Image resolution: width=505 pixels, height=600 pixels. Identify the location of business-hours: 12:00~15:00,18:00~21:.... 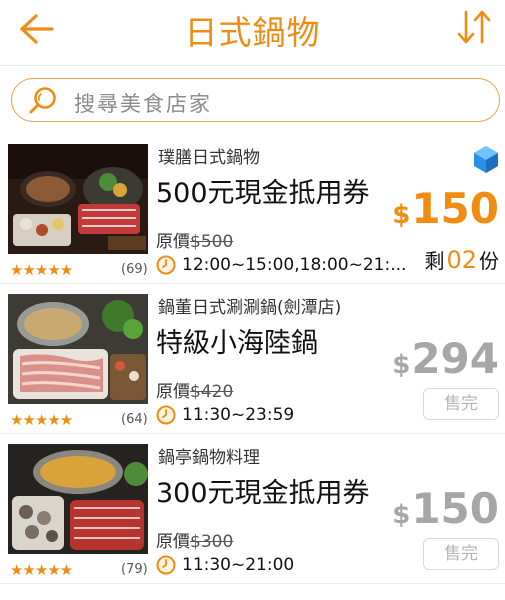
(294, 265).